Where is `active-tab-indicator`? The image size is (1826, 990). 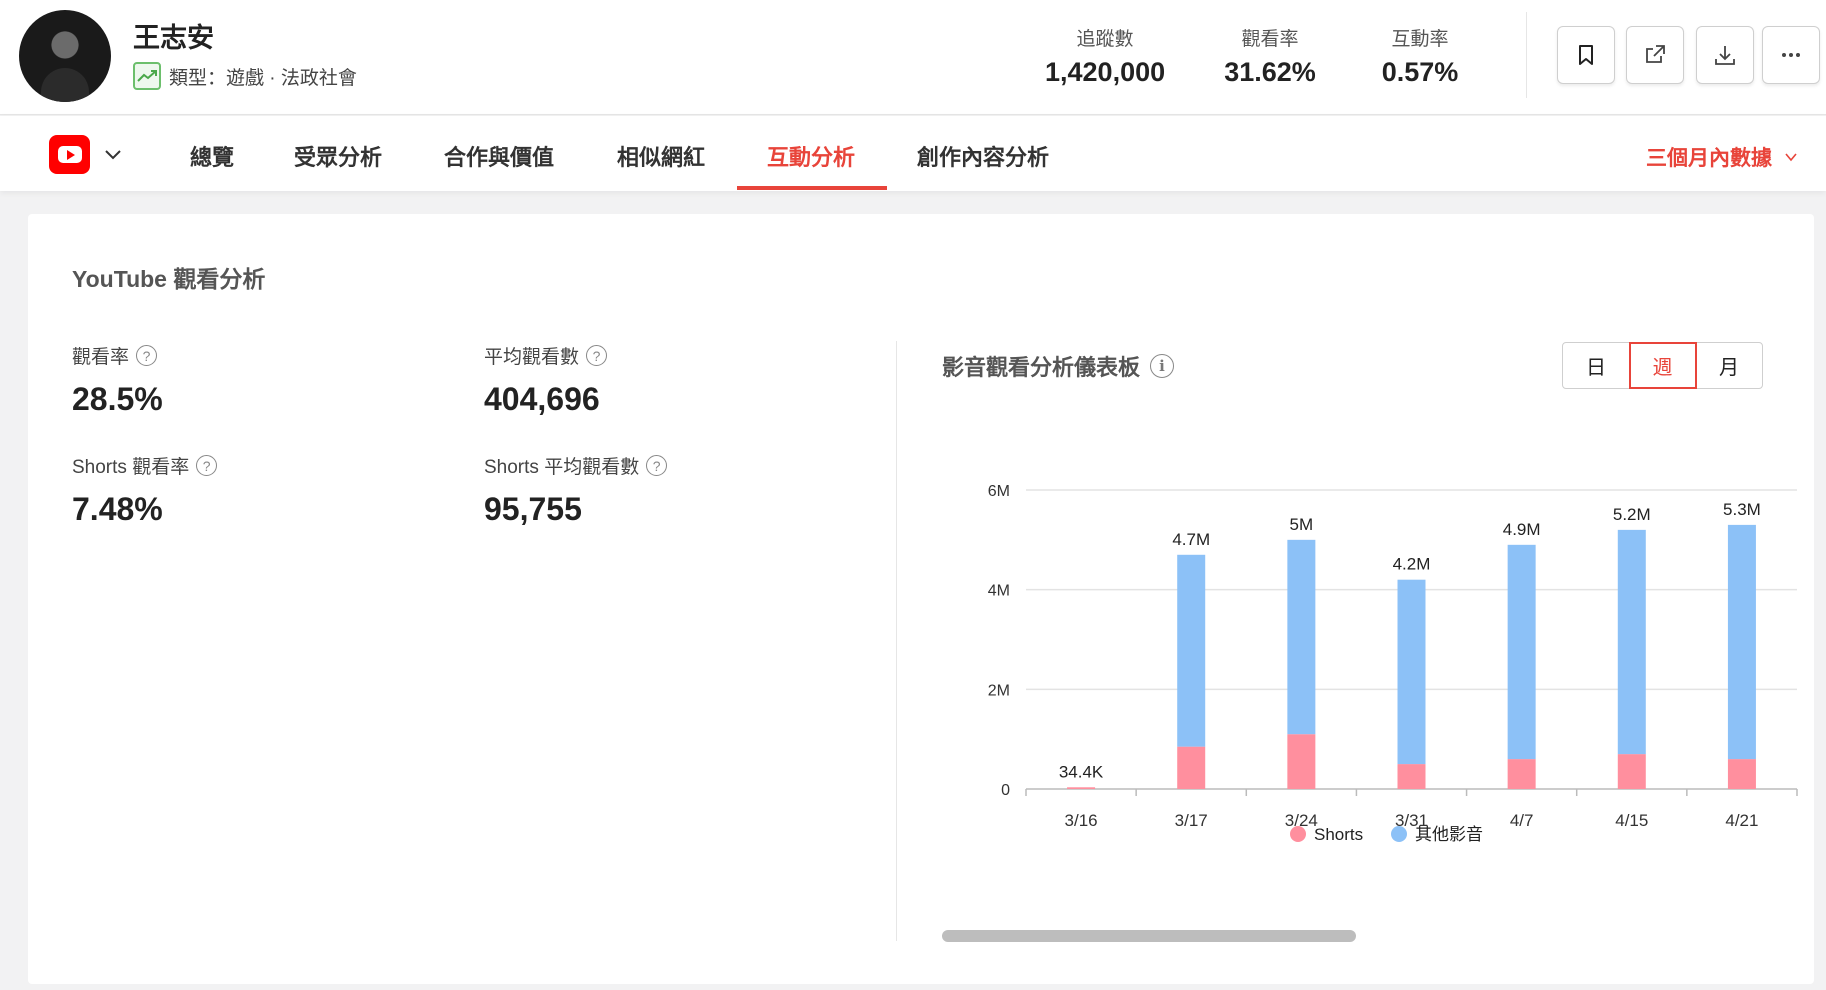
active-tab-indicator is located at coordinates (812, 188).